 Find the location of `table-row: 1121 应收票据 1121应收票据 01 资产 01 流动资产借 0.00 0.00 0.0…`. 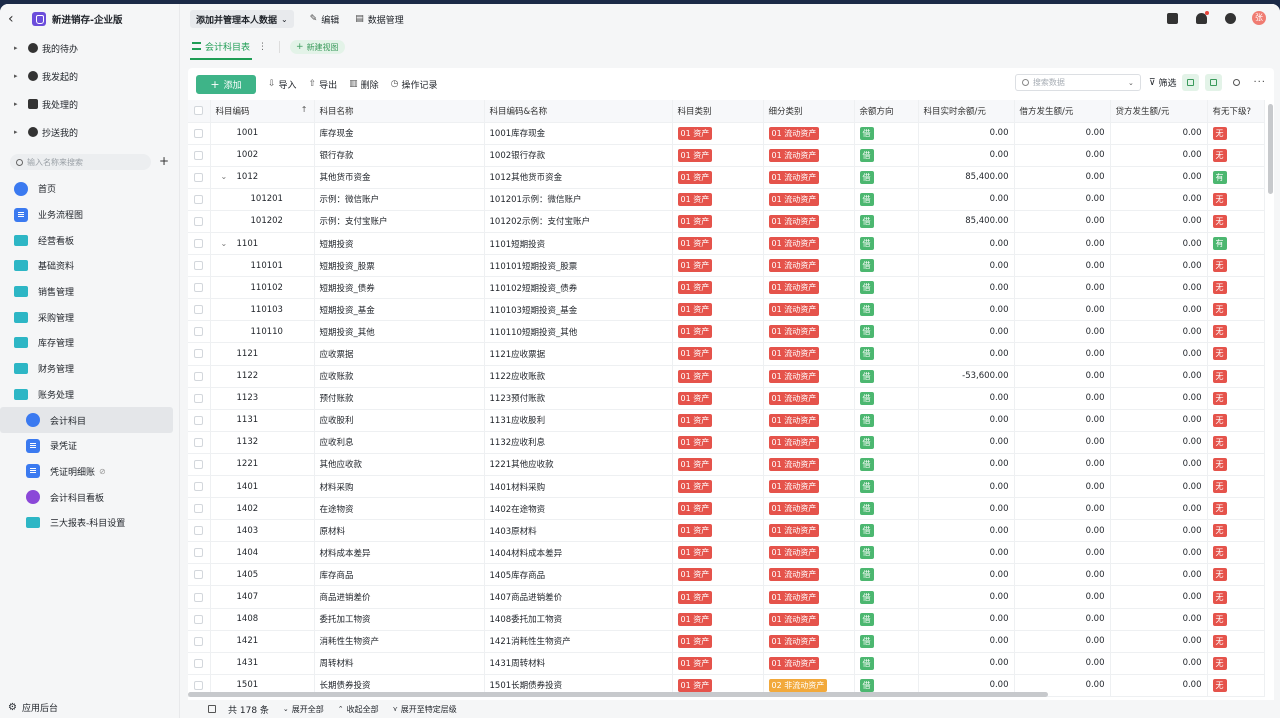

table-row: 1121 应收票据 1121应收票据 01 资产 01 流动资产借 0.00 0.00 0.0… is located at coordinates (726, 354).